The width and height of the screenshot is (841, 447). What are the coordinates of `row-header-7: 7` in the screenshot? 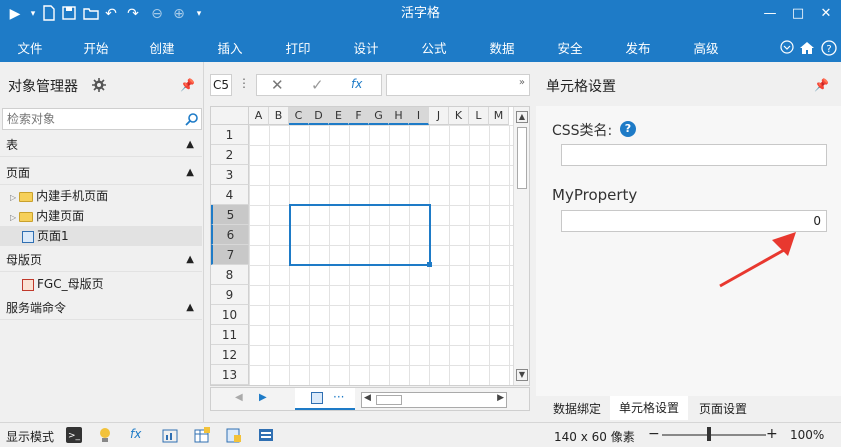 It's located at (230, 255).